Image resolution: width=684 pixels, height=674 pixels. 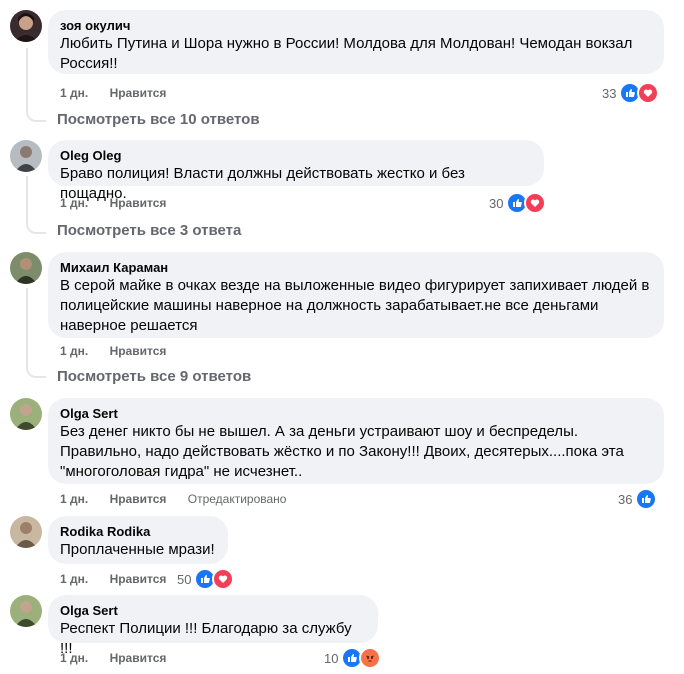 I want to click on view-replies-link: Посмотреть все 9 ответов, so click(x=154, y=376).